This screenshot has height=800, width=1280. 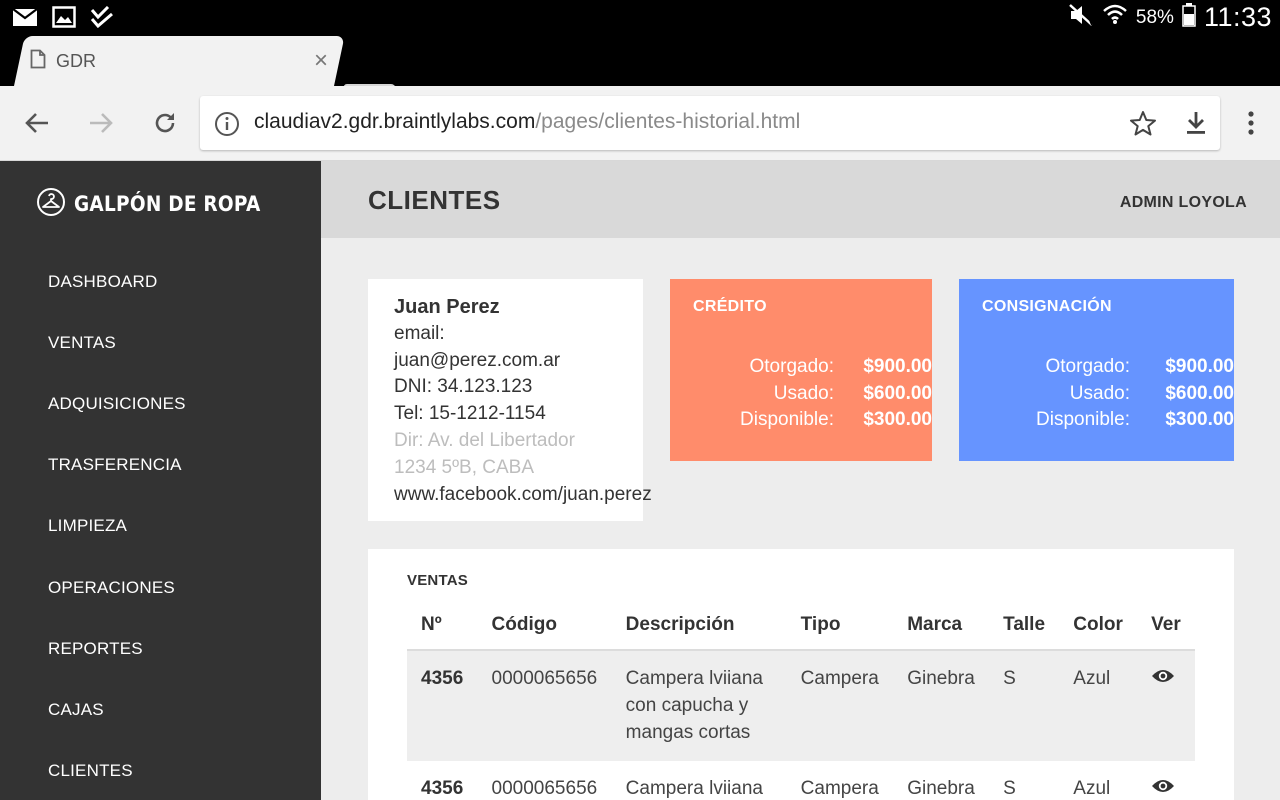 I want to click on download-icon, so click(x=1196, y=125).